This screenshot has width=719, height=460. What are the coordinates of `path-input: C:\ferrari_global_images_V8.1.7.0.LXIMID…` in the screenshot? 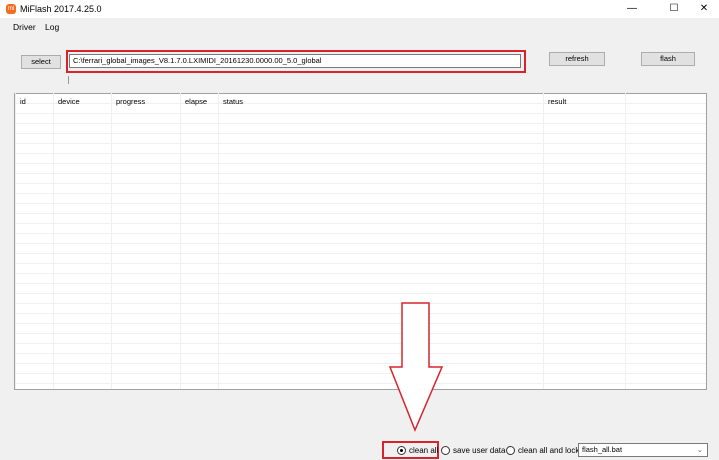 It's located at (295, 61).